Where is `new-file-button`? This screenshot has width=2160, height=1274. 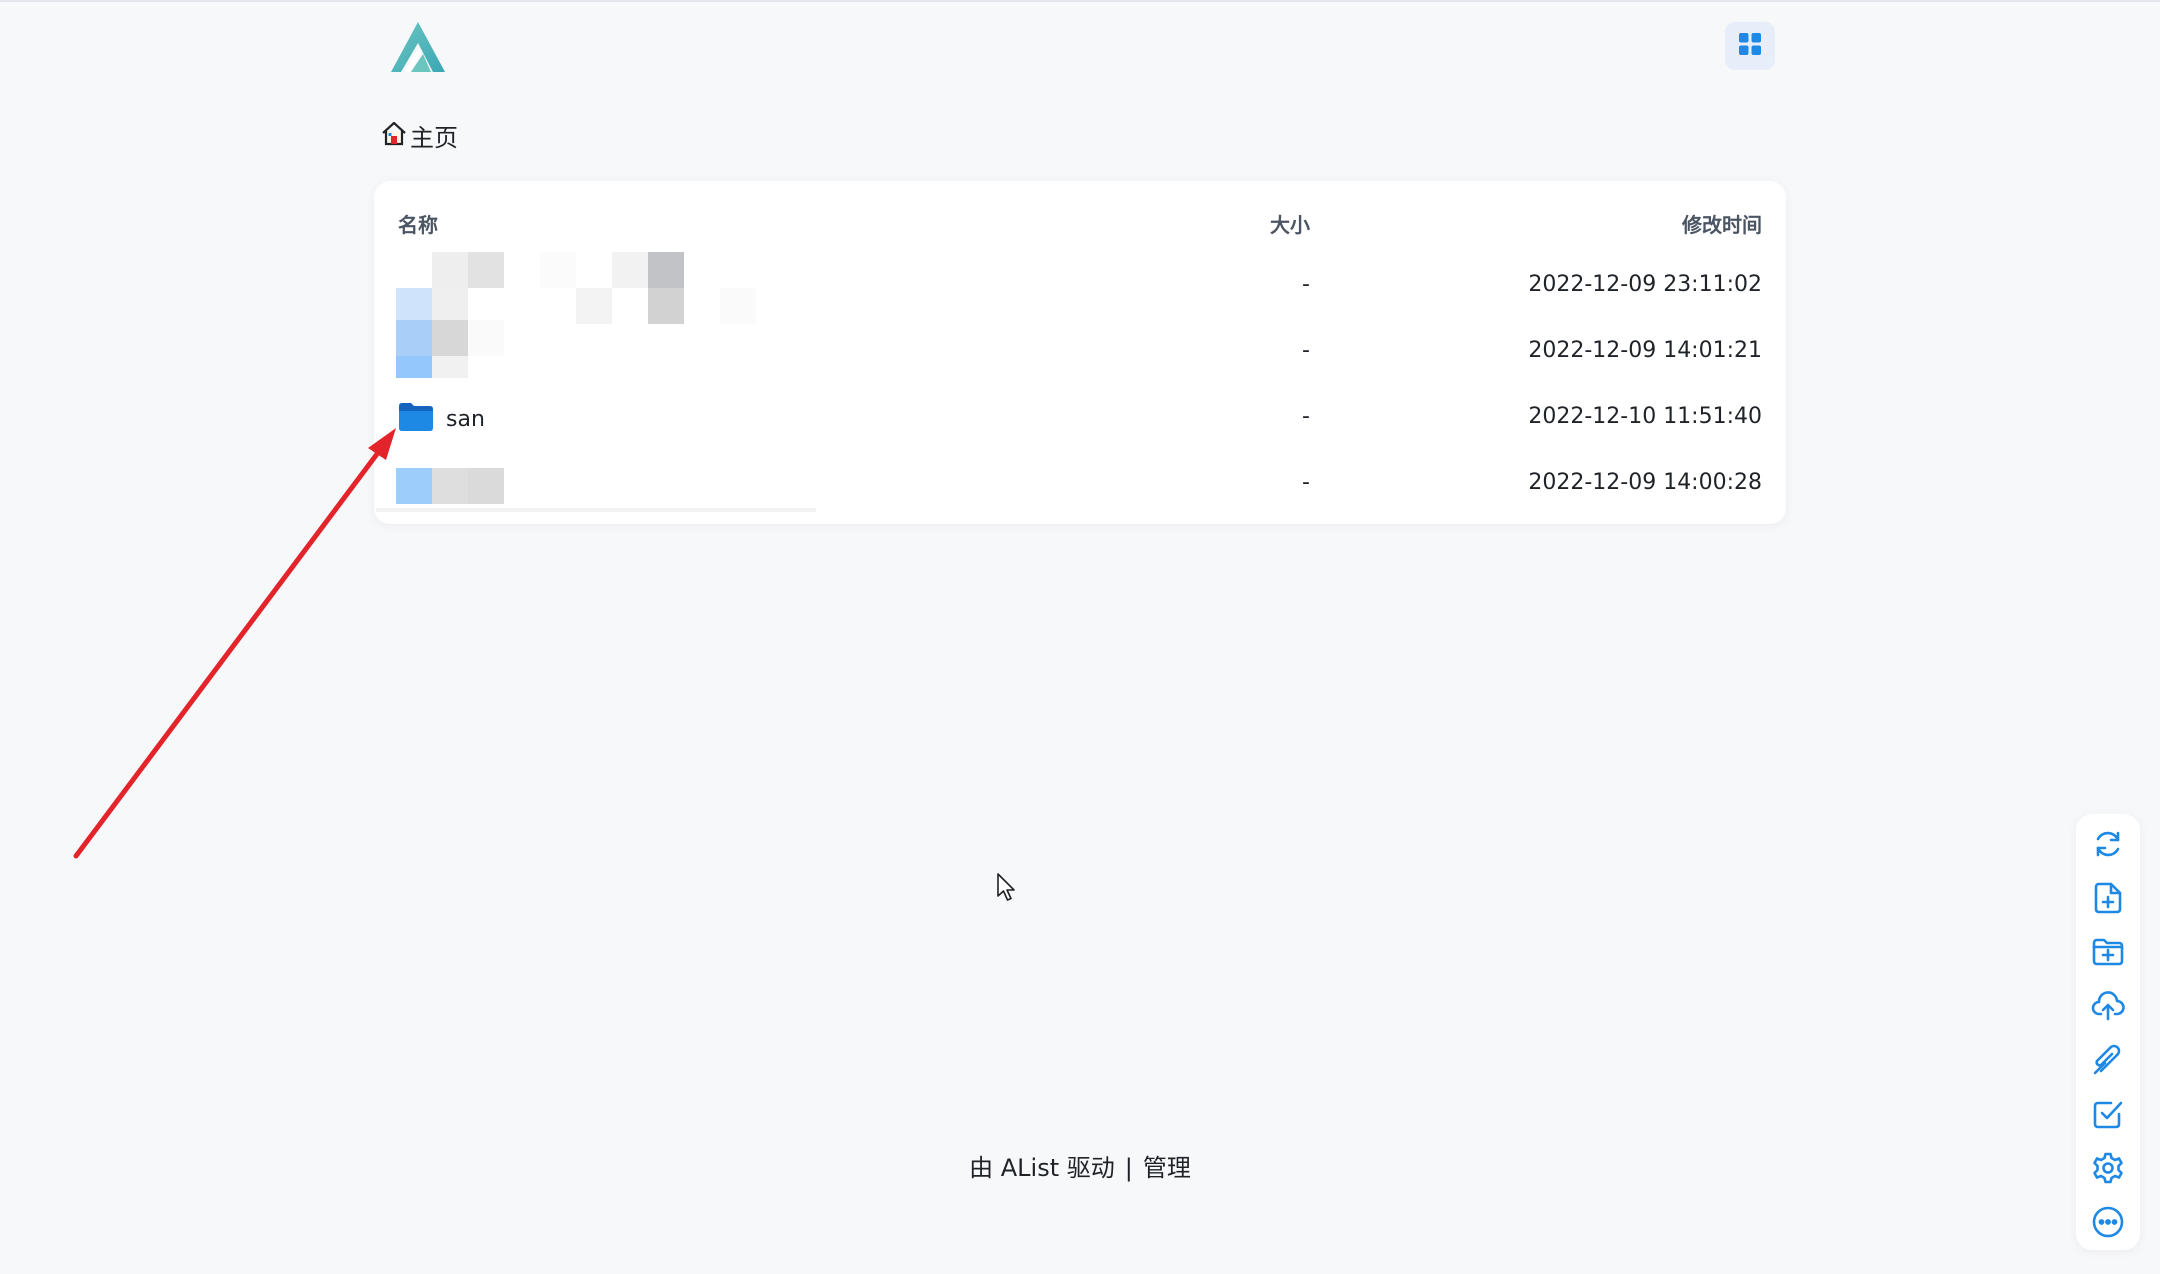 new-file-button is located at coordinates (2108, 898).